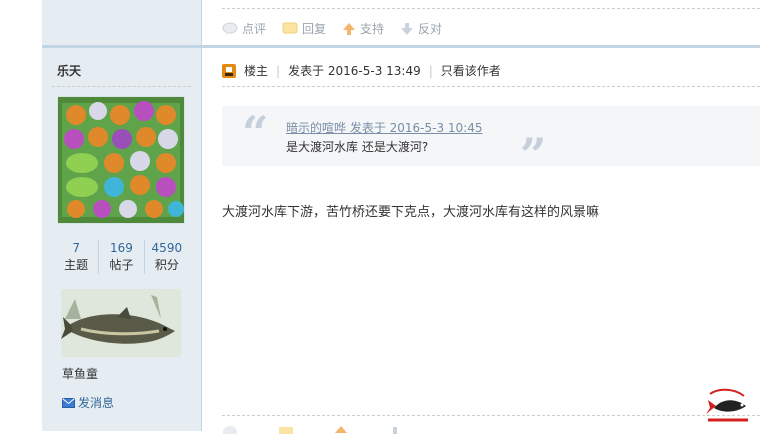 Image resolution: width=760 pixels, height=434 pixels. Describe the element at coordinates (96, 402) in the screenshot. I see `send-message-label: 发消息` at that location.